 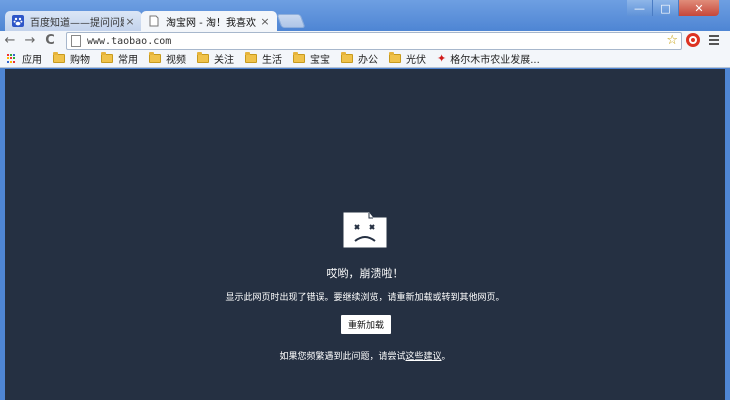 I want to click on suggestions-link: 这些建议, so click(x=423, y=357).